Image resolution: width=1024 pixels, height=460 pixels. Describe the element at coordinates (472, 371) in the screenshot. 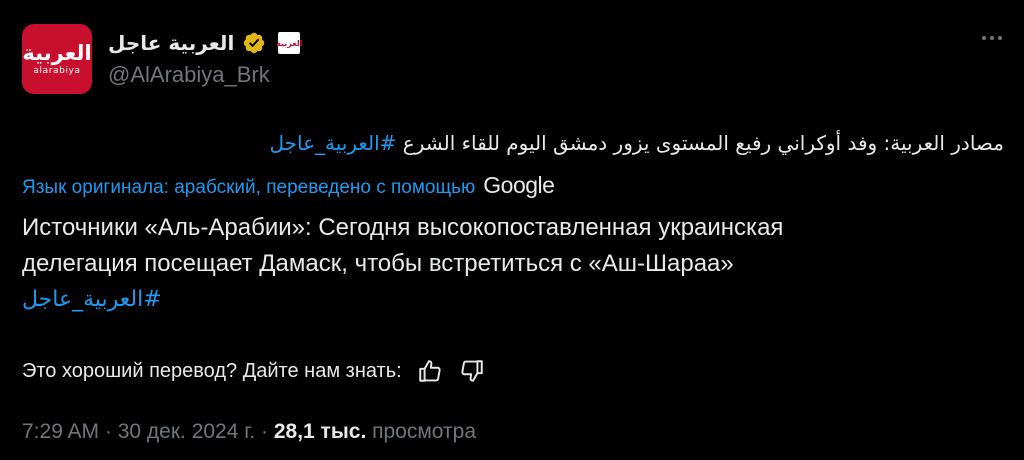

I see `thumbs-down-icon` at that location.